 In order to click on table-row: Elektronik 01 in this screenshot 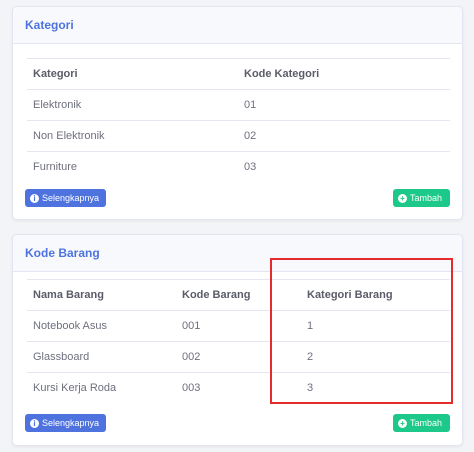, I will do `click(238, 105)`.